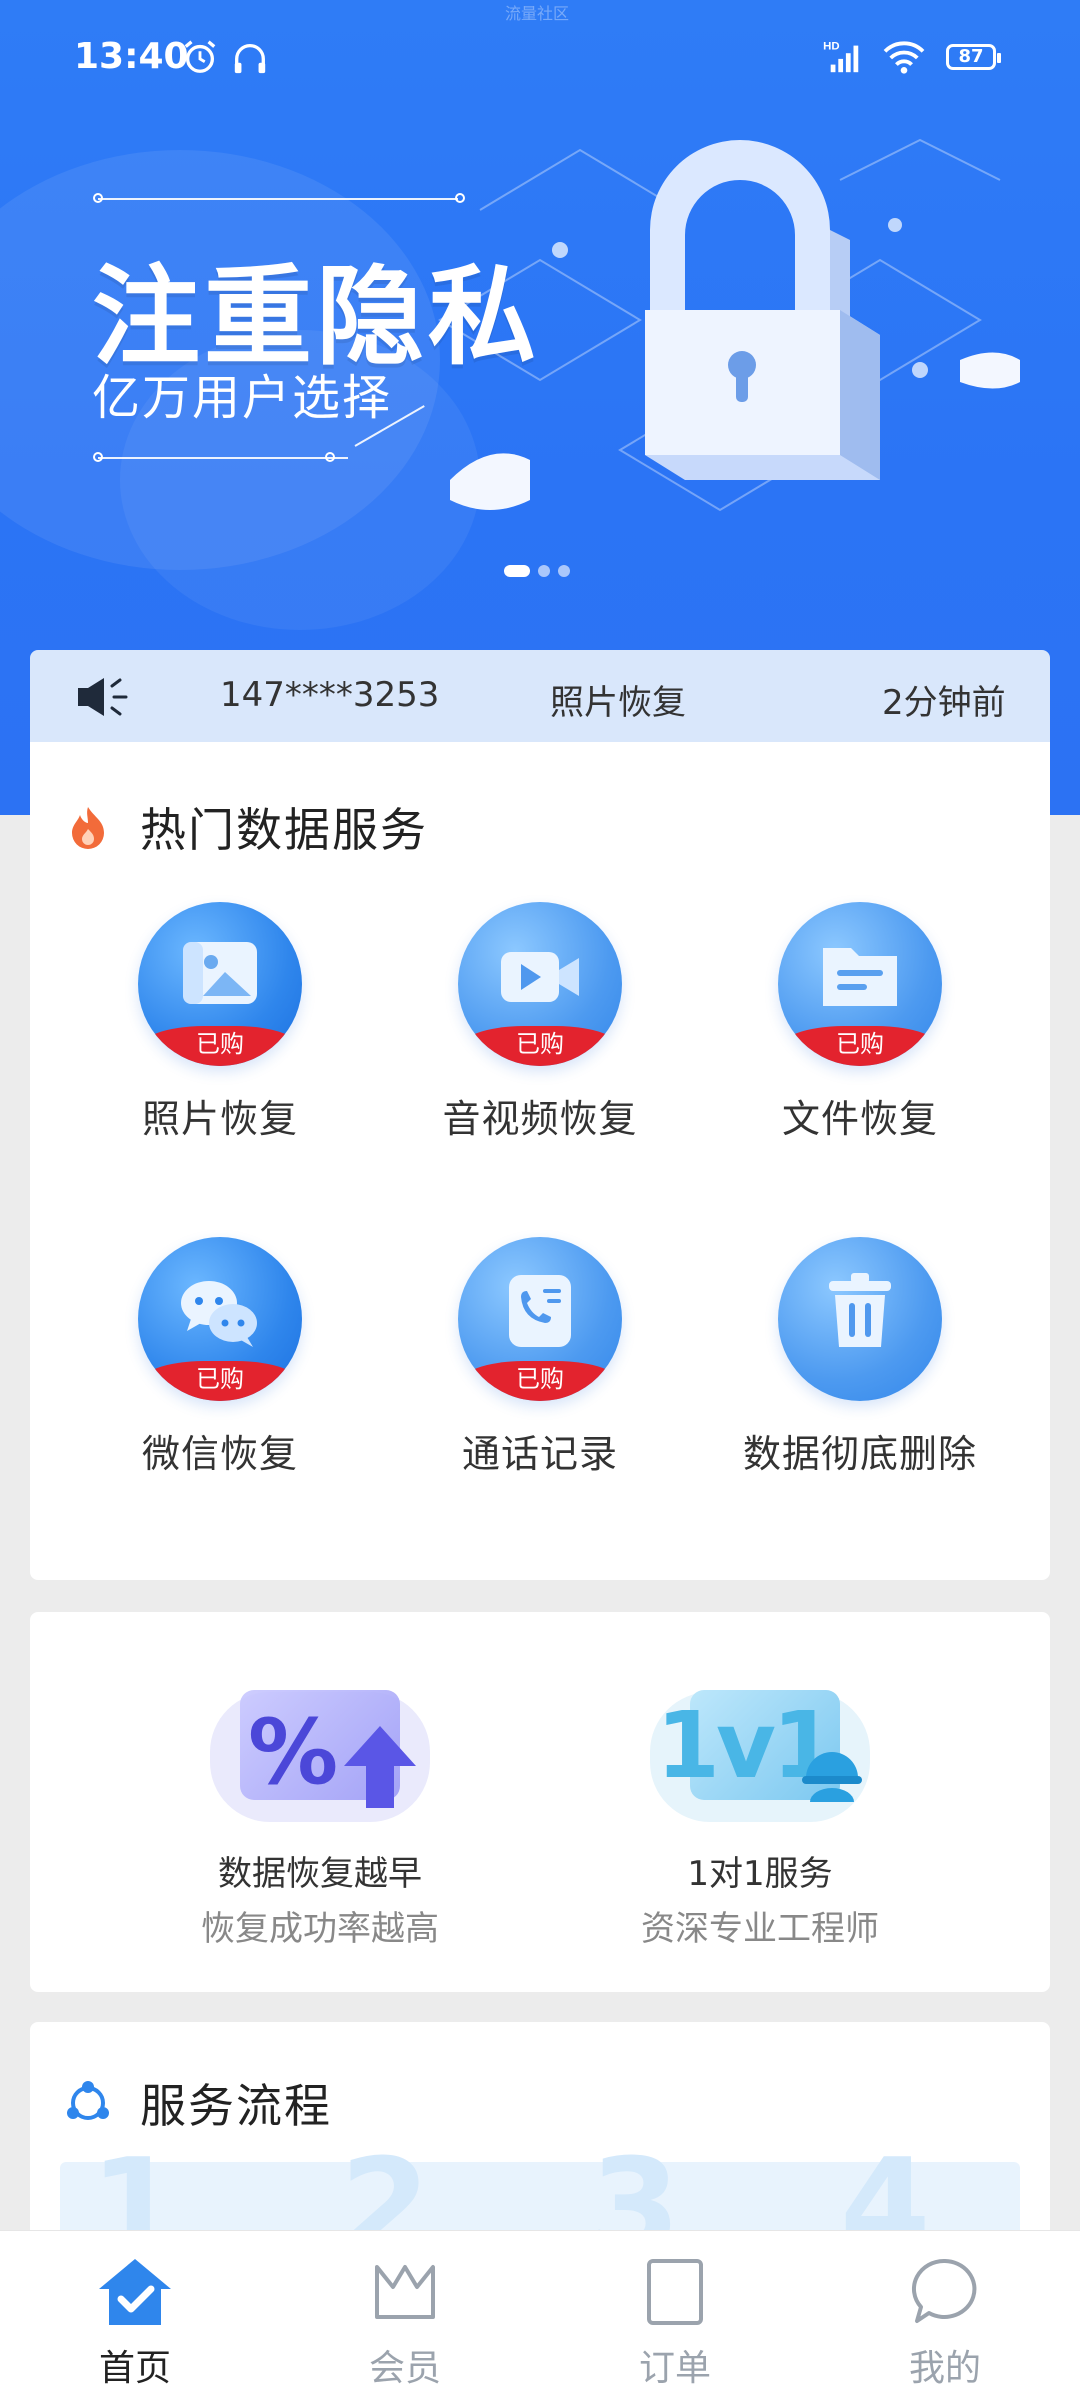 This screenshot has width=1080, height=2401. What do you see at coordinates (537, 13) in the screenshot?
I see `watermark: 流量社区` at bounding box center [537, 13].